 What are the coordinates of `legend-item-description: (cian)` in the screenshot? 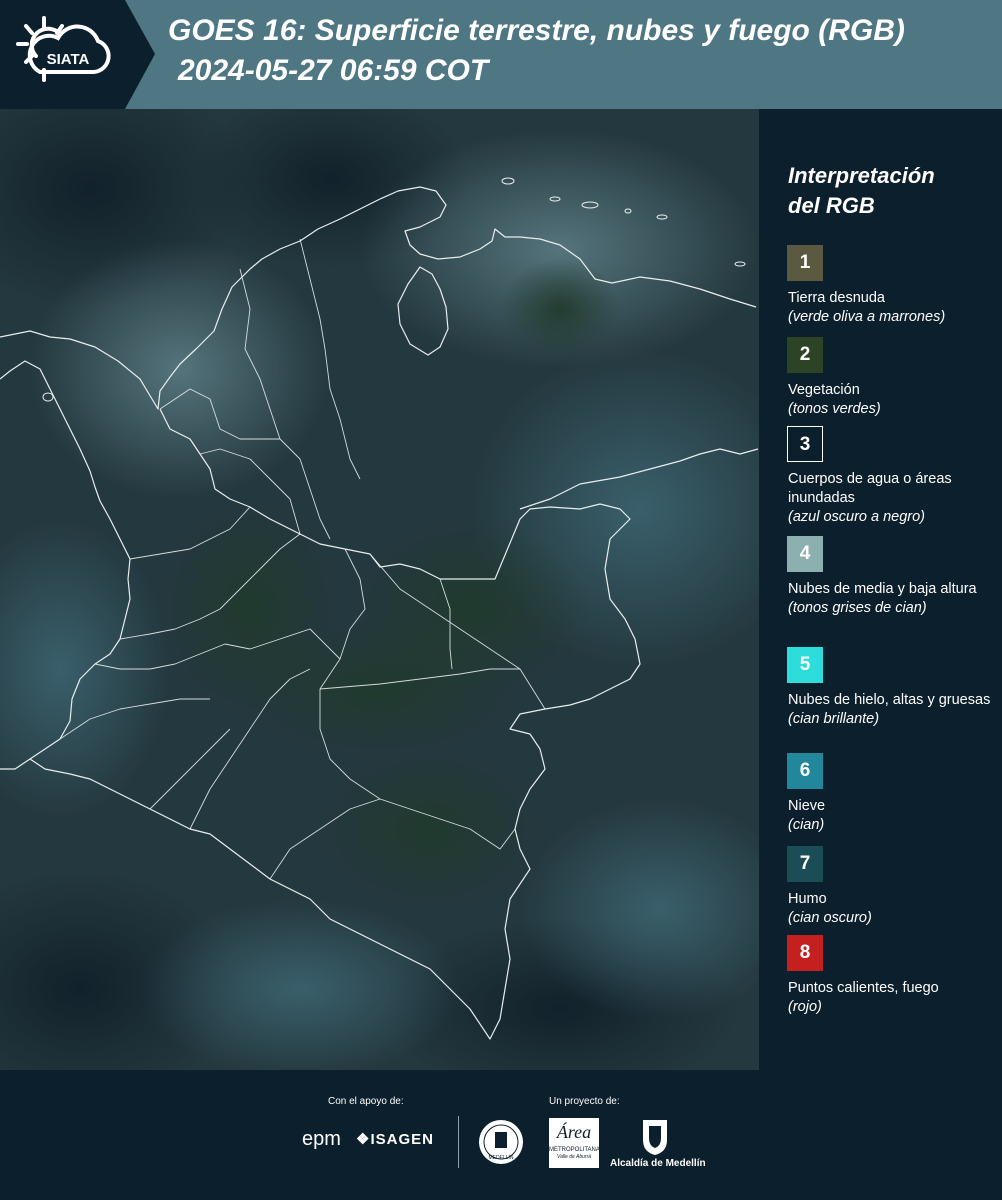 It's located at (806, 825).